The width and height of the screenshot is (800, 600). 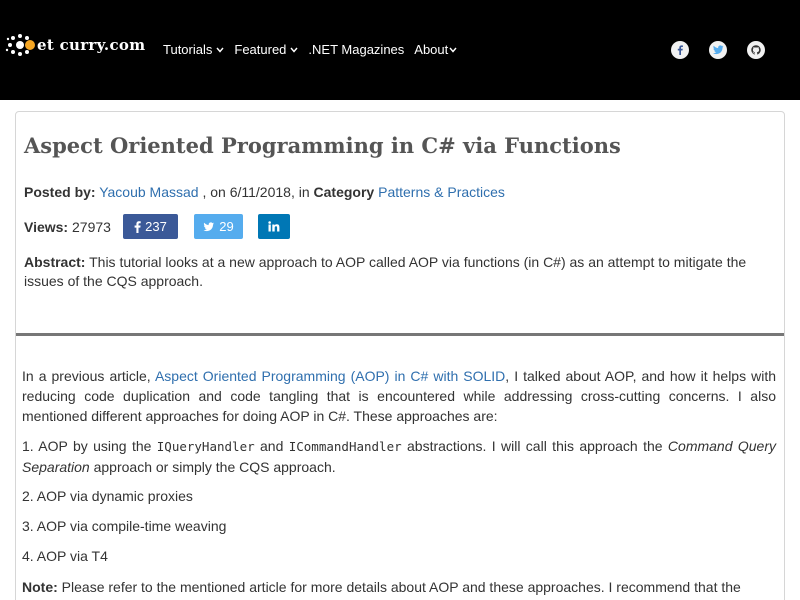 I want to click on list-item-1-and: and, so click(x=271, y=446).